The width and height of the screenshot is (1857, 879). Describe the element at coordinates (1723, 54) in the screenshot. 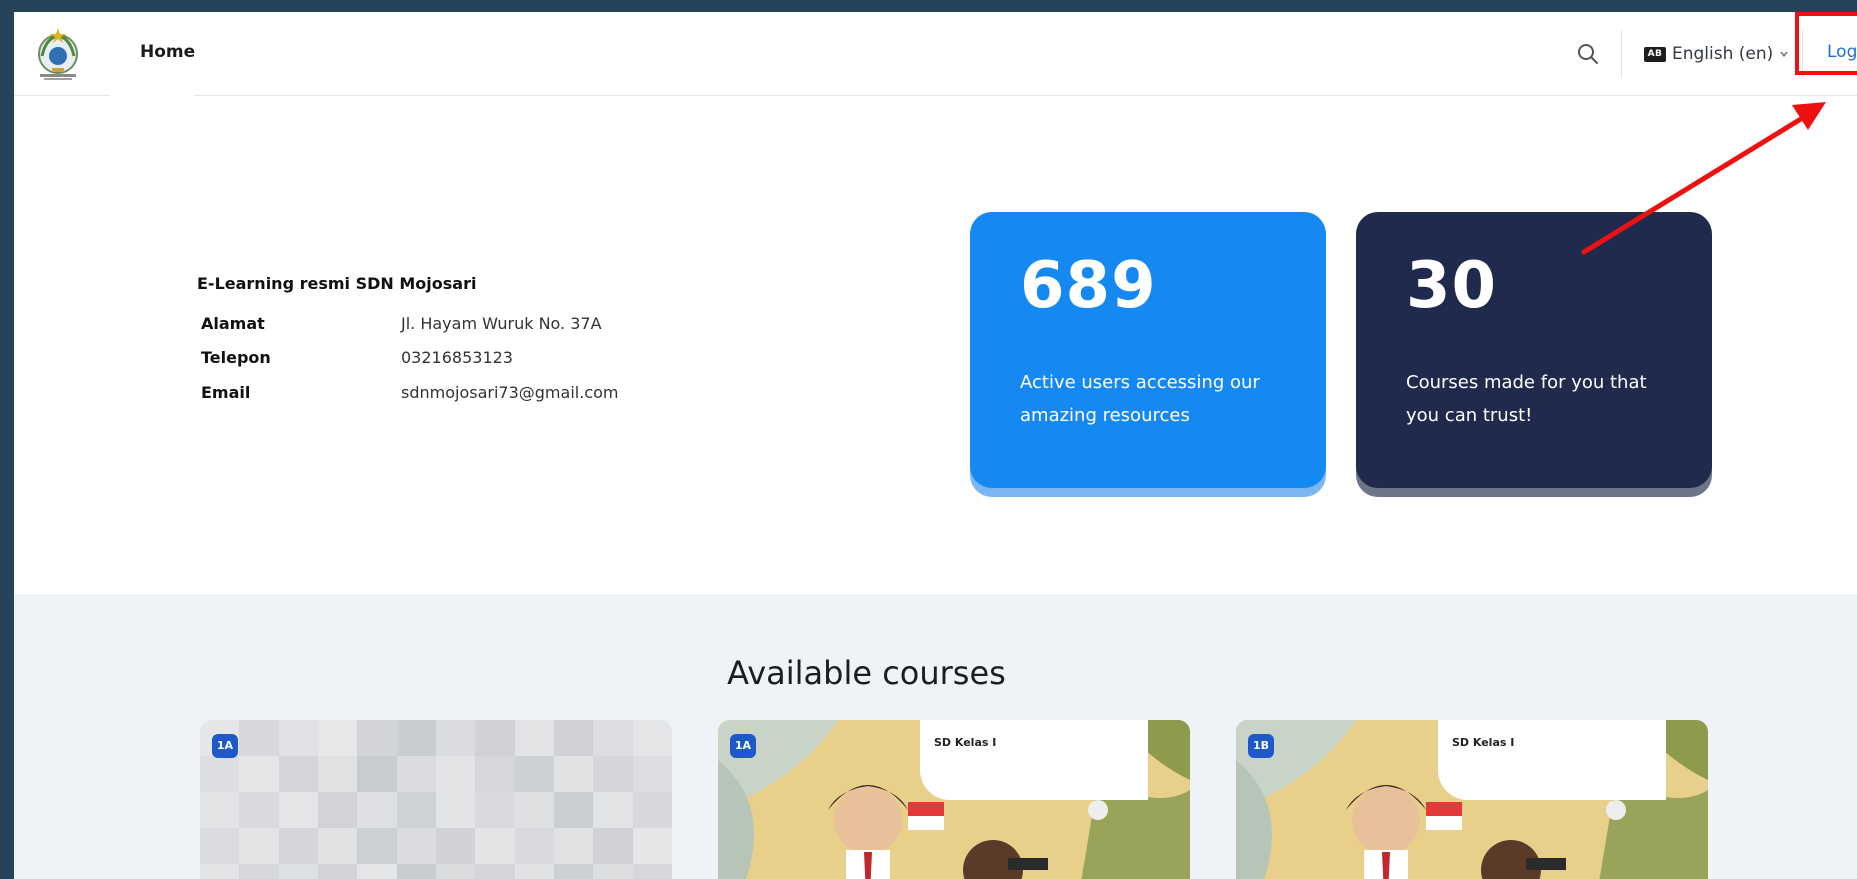

I see `language-label: English (en)` at that location.